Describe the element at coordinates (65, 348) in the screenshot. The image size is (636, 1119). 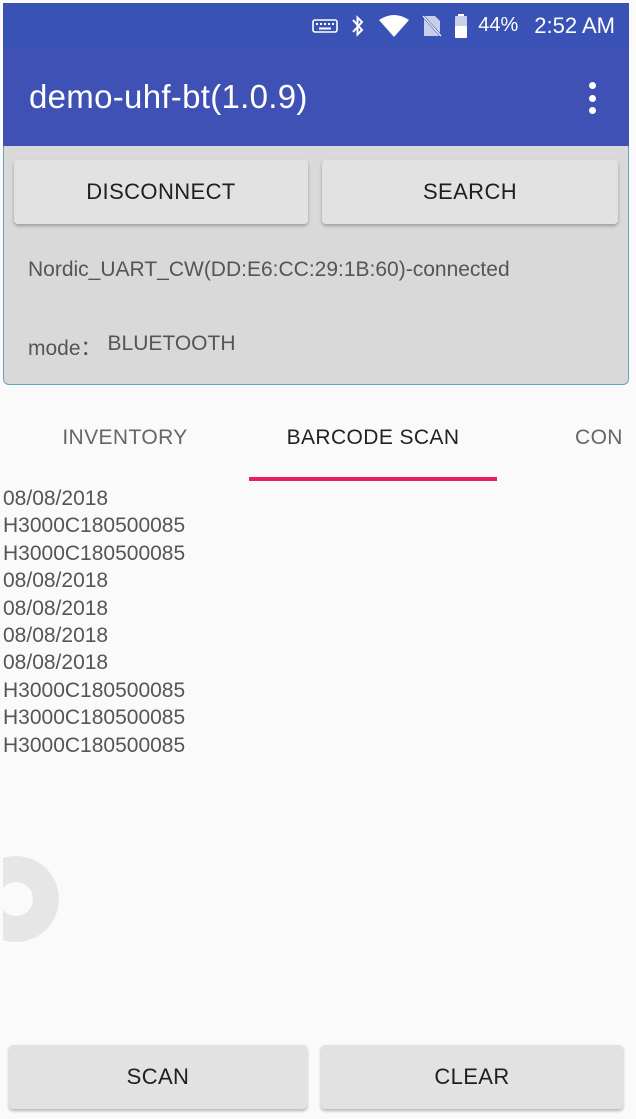
I see `mode-label: mode：` at that location.